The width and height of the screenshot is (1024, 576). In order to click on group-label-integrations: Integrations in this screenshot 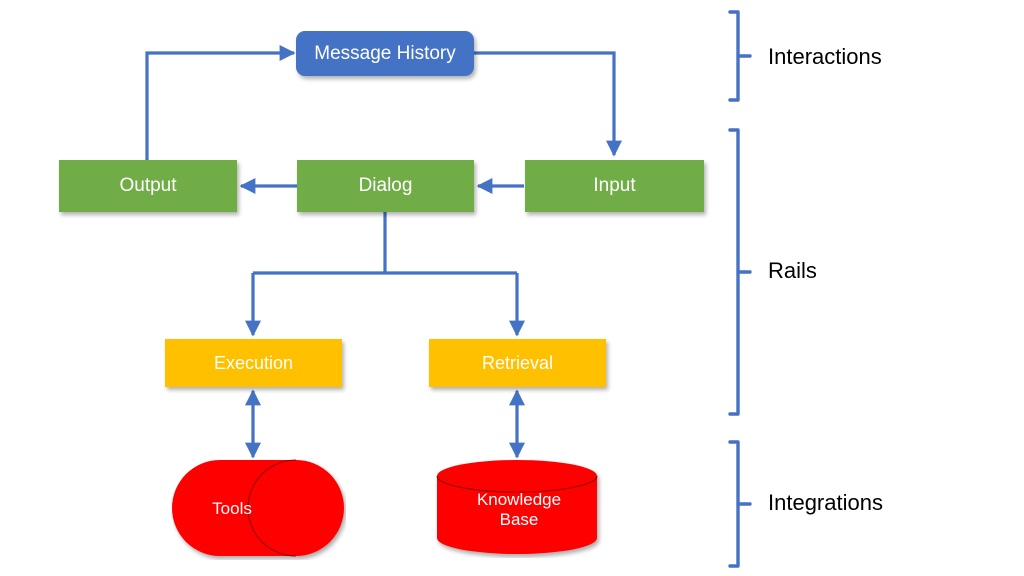, I will do `click(825, 502)`.